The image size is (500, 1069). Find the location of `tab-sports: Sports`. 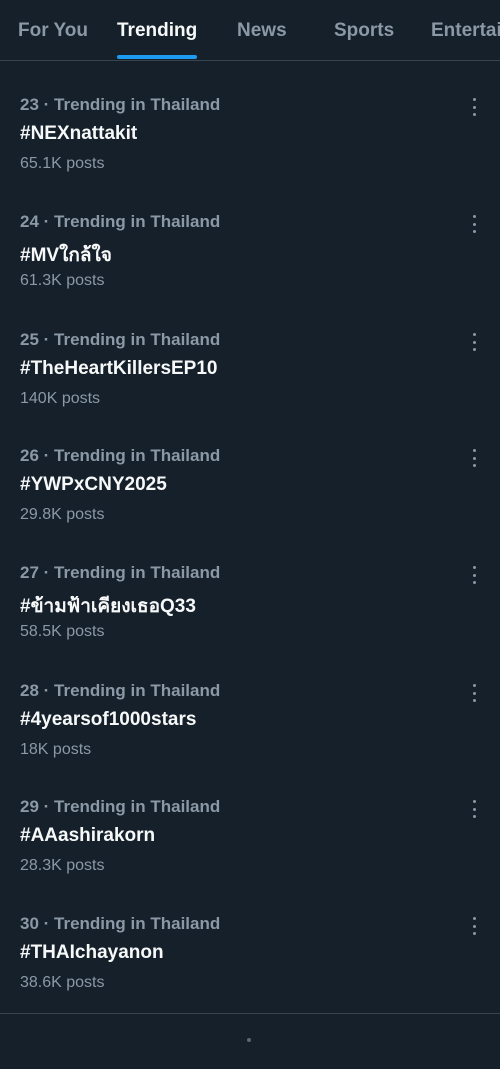

tab-sports: Sports is located at coordinates (364, 30).